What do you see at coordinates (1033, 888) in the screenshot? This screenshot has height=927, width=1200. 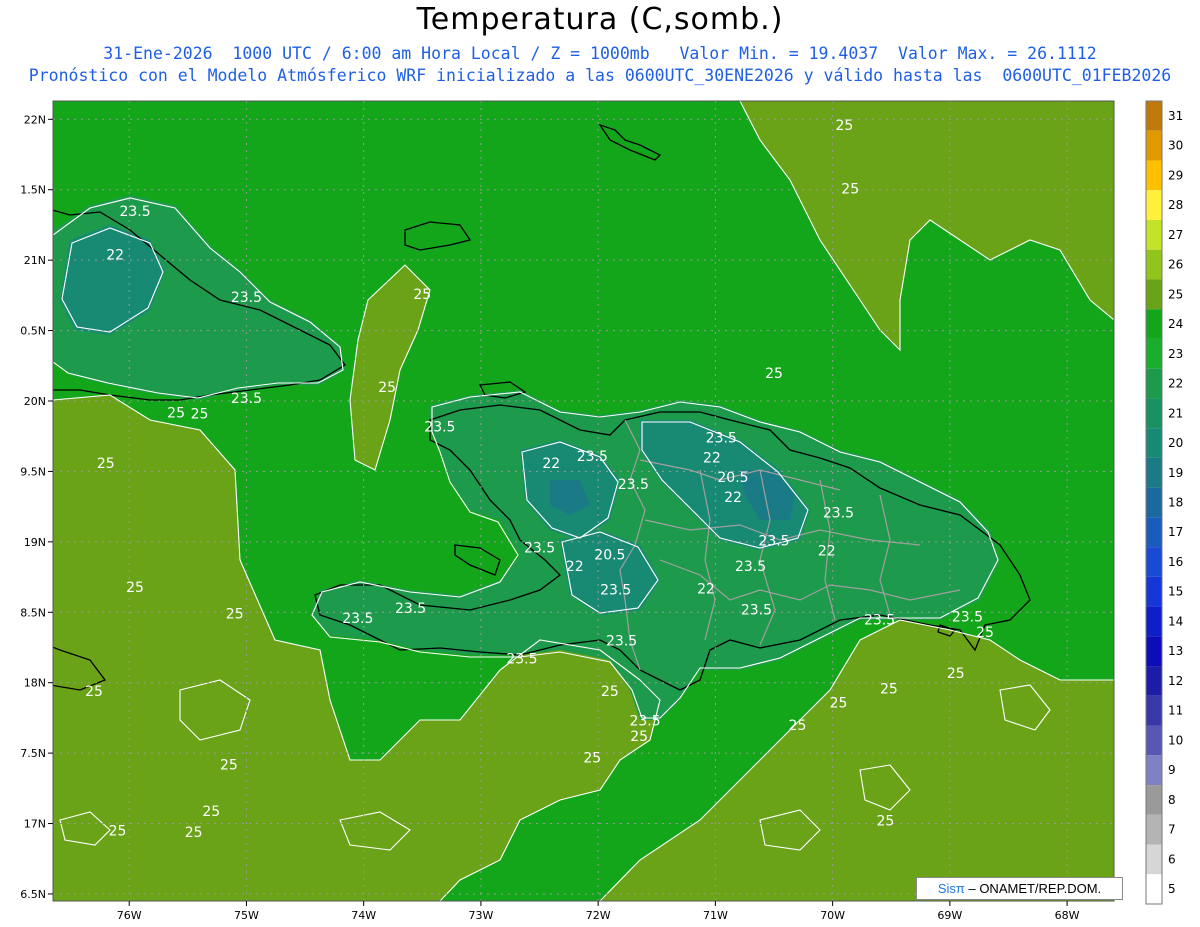 I see `credit-text: – ONAMET/REP.DOM.` at bounding box center [1033, 888].